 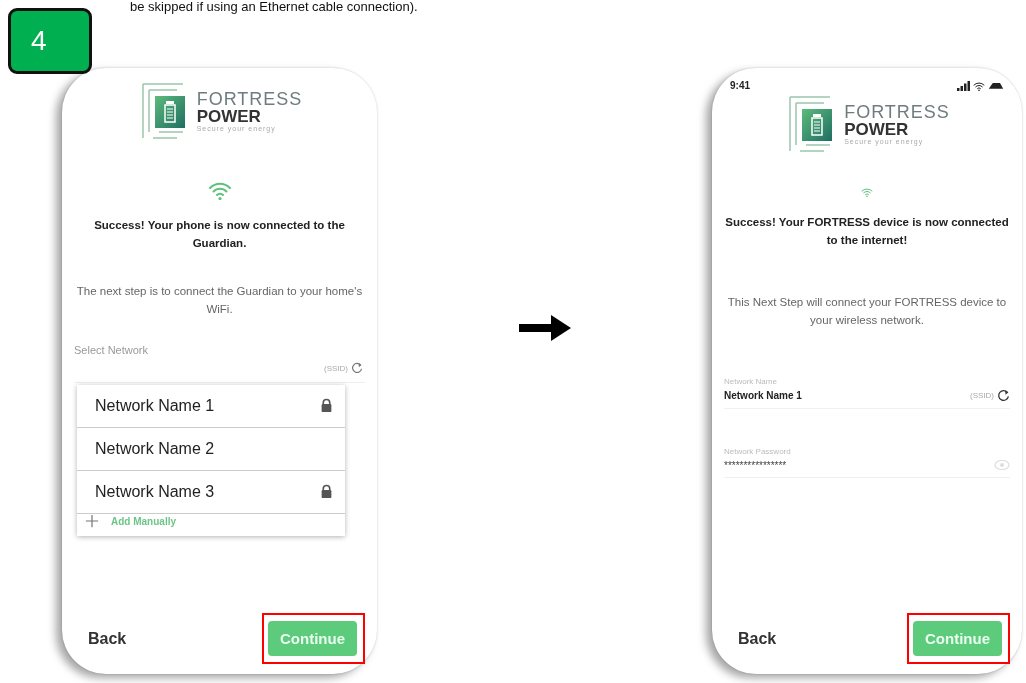 What do you see at coordinates (219, 300) in the screenshot?
I see `instruction-text: The next step is to connect the Guardian to your home's WiFi.` at bounding box center [219, 300].